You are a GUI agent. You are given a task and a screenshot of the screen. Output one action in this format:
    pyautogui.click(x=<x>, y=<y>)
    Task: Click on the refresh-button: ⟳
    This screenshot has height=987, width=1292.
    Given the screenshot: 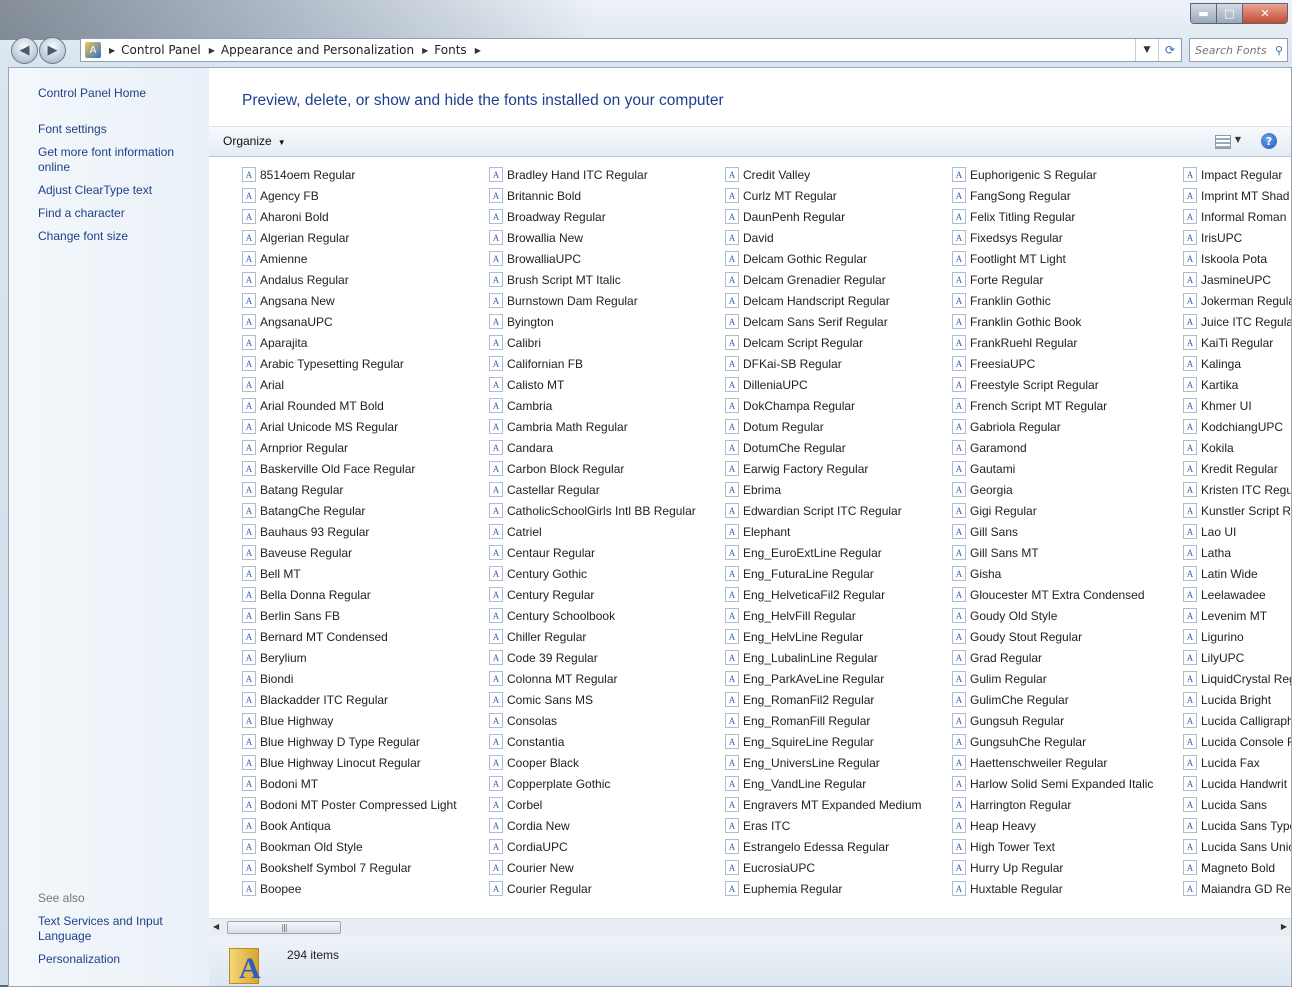 What is the action you would take?
    pyautogui.click(x=1169, y=50)
    